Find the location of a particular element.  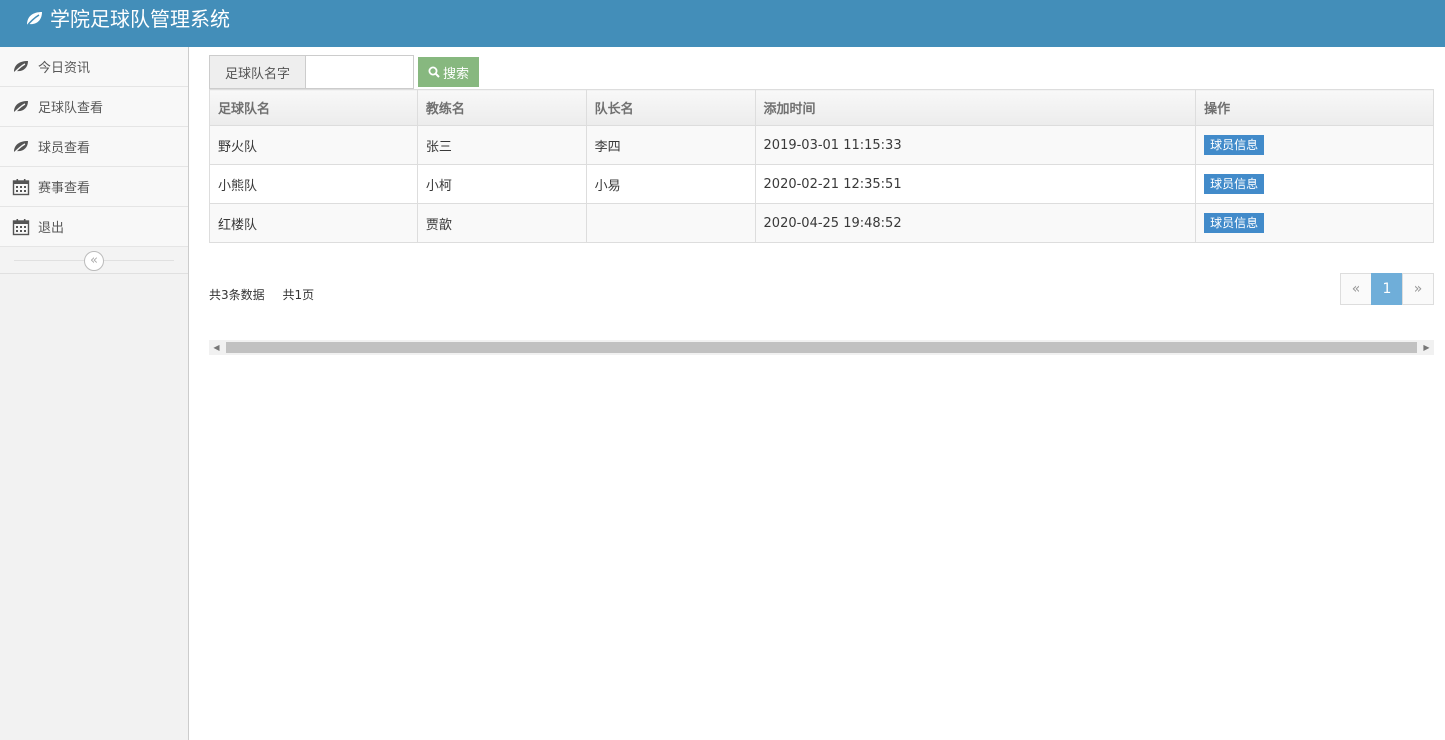

pagination-prev-button: « is located at coordinates (1356, 289).